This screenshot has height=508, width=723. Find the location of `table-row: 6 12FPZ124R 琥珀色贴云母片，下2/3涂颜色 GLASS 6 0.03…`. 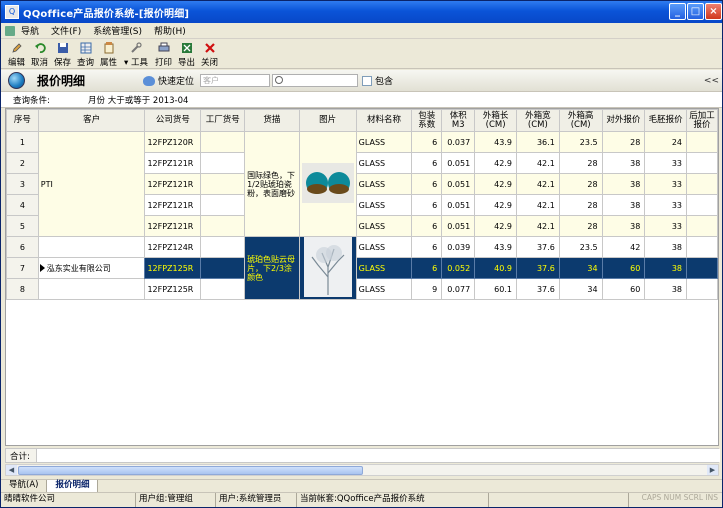

table-row: 6 12FPZ124R 琥珀色贴云母片，下2/3涂颜色 GLASS 6 0.03… is located at coordinates (362, 268).